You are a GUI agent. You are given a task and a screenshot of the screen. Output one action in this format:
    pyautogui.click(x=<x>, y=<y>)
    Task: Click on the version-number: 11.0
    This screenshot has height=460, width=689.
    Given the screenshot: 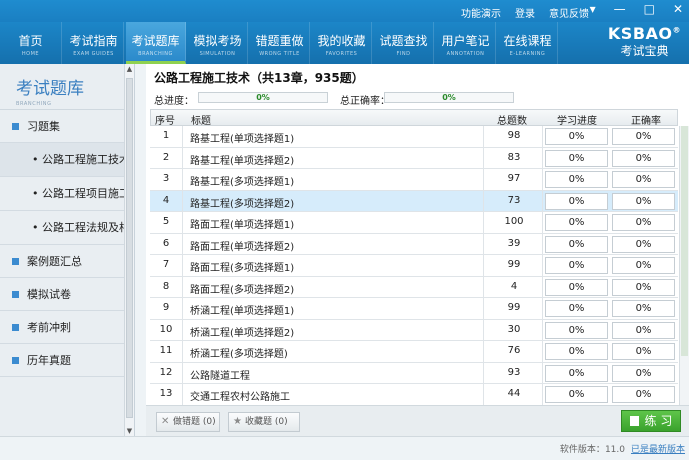 What is the action you would take?
    pyautogui.click(x=614, y=450)
    